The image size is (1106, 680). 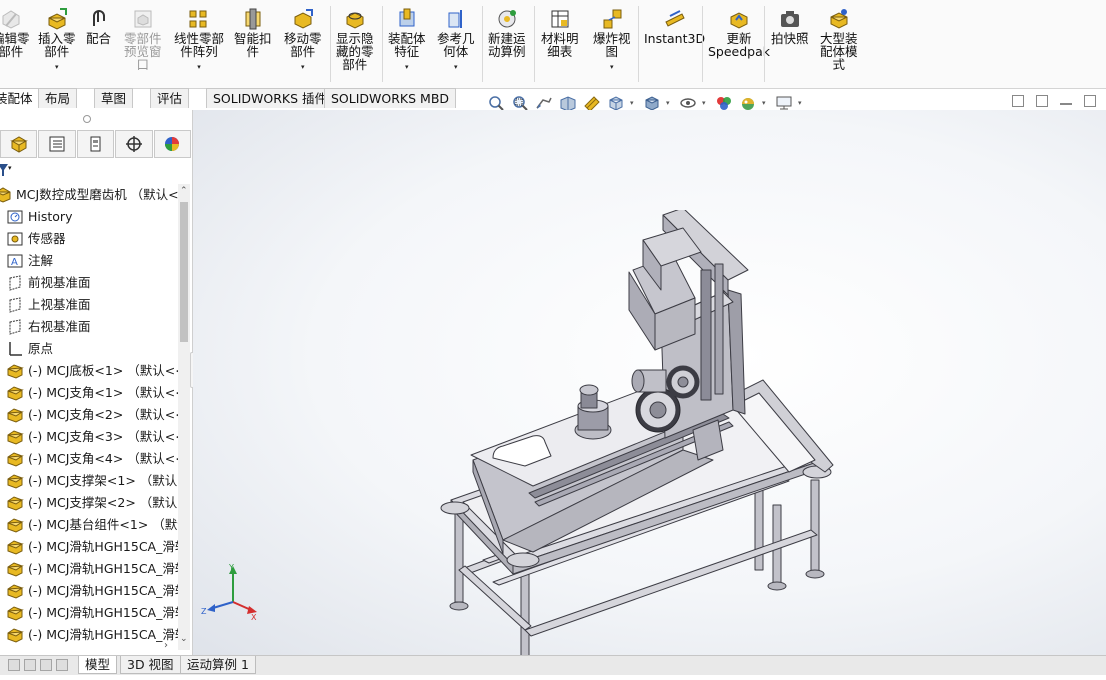 I want to click on instant3d-button: Instant3D, so click(x=674, y=46).